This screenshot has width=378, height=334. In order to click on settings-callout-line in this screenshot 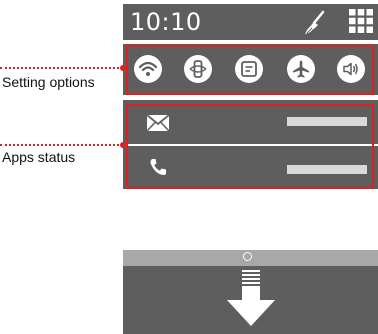, I will do `click(61, 68)`.